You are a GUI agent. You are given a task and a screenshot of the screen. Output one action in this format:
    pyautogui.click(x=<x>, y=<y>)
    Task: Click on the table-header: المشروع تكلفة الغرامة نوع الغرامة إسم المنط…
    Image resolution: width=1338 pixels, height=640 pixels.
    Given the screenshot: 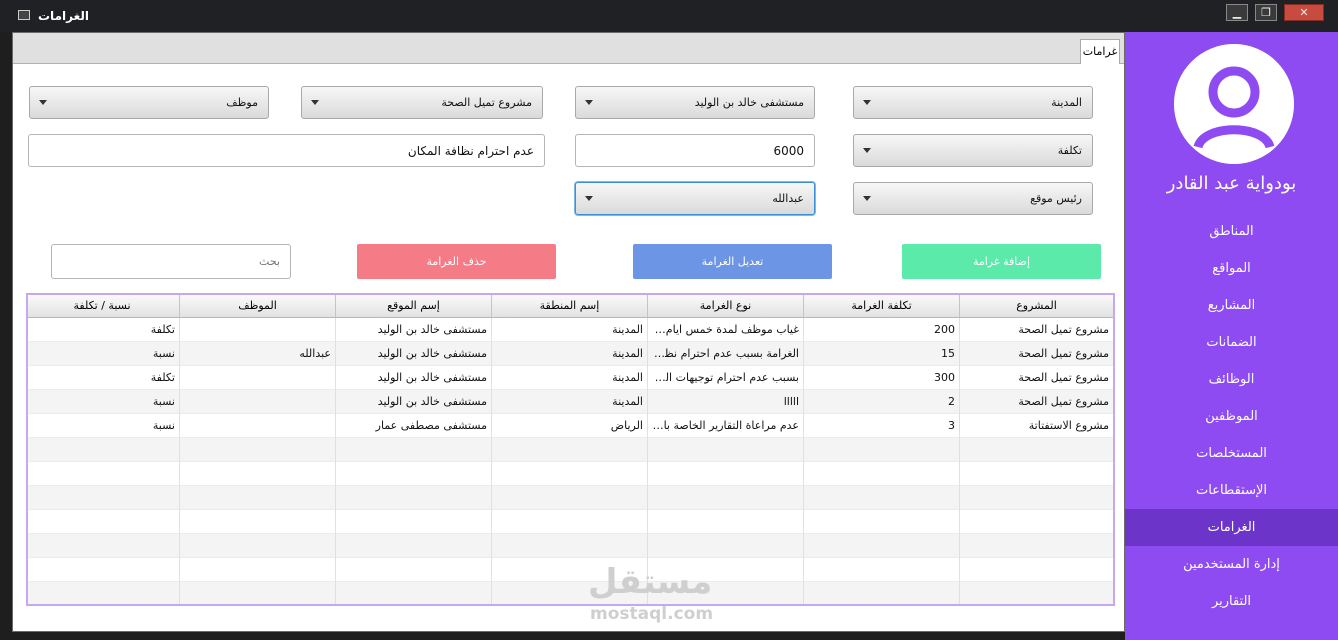 What is the action you would take?
    pyautogui.click(x=570, y=306)
    